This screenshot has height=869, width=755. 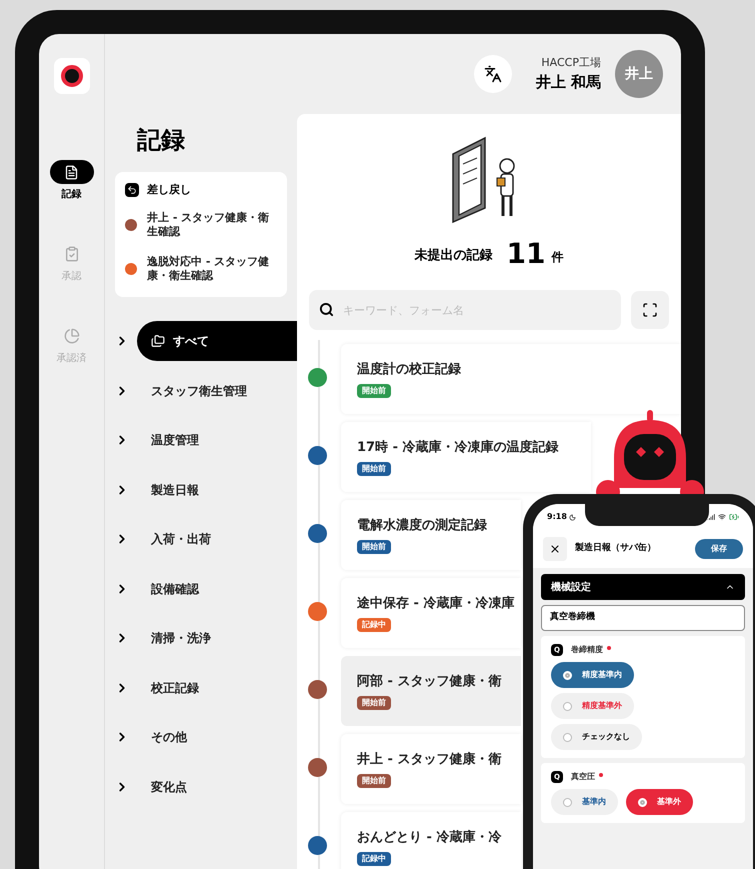 What do you see at coordinates (568, 82) in the screenshot?
I see `user-name: 井上 和馬` at bounding box center [568, 82].